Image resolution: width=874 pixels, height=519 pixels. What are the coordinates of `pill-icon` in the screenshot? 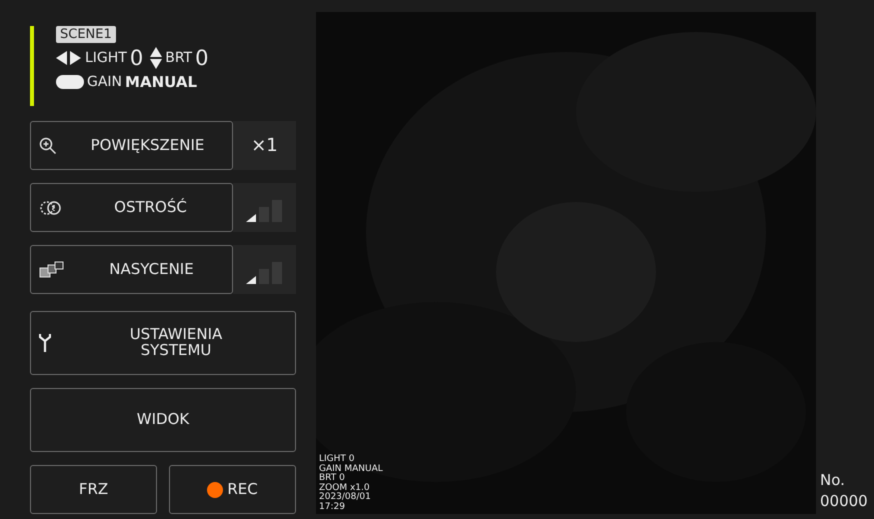 It's located at (70, 82).